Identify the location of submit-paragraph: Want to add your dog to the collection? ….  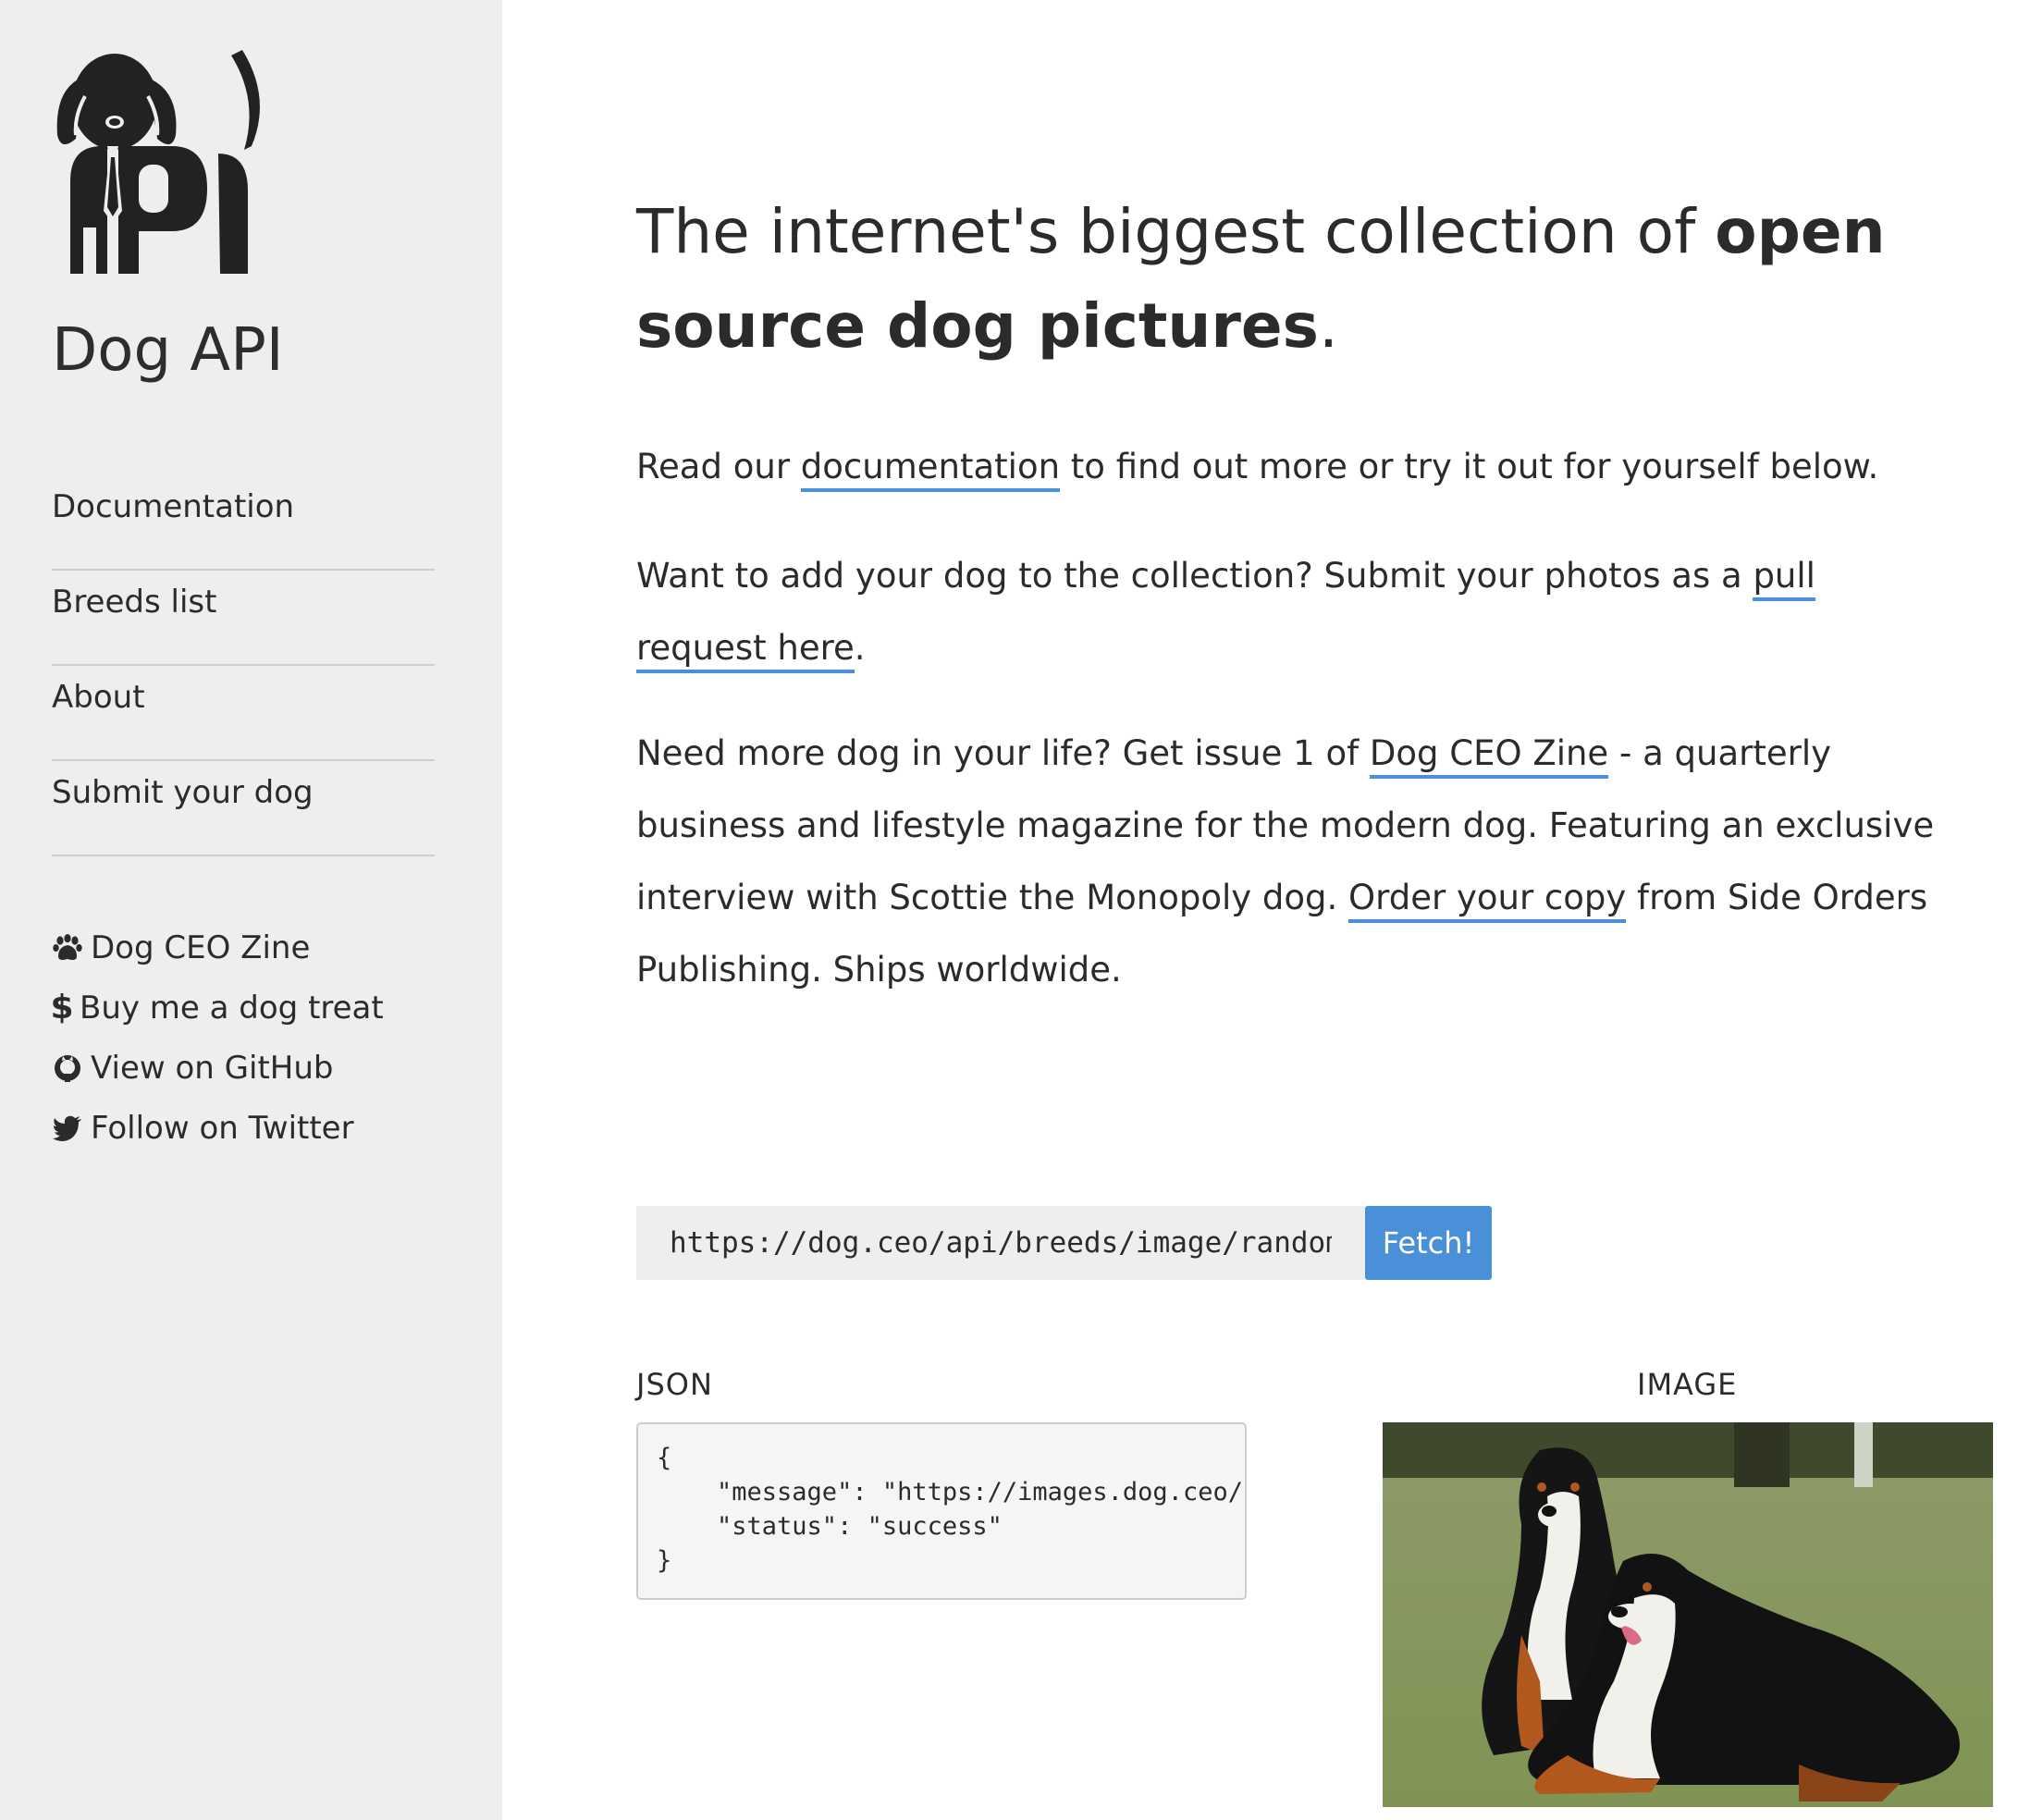
(1265, 612).